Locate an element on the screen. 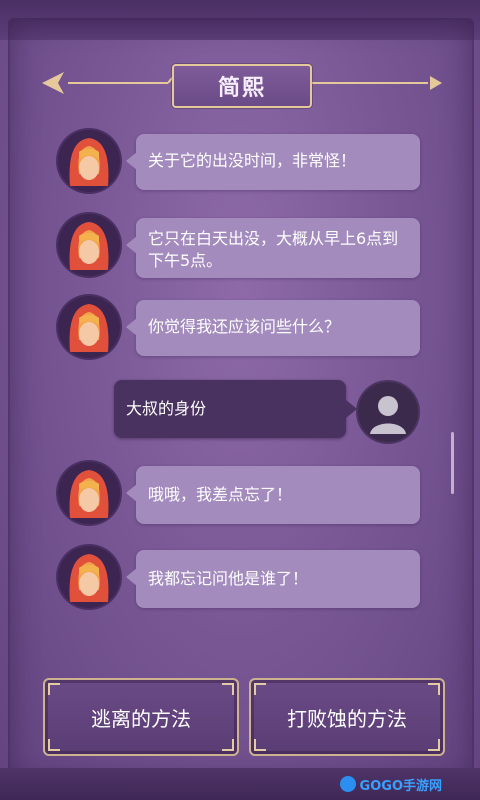 The width and height of the screenshot is (480, 800). npc-bubble: 你觉得我还应该问些什么？ is located at coordinates (273, 328).